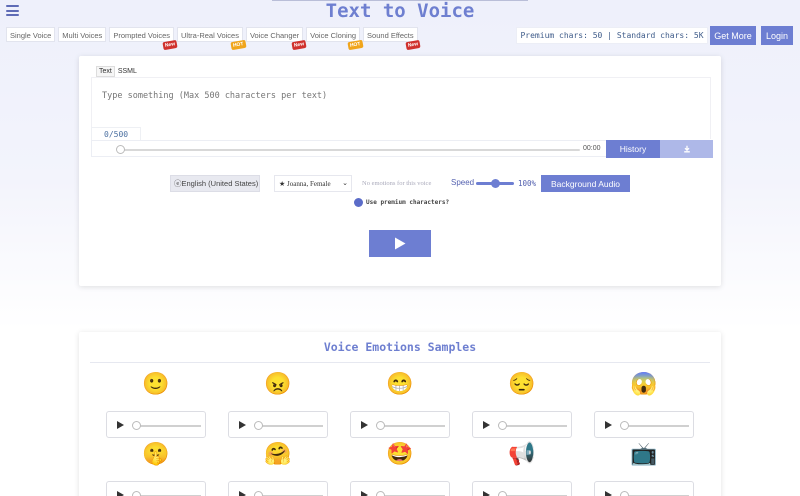  I want to click on text-input, so click(401, 108).